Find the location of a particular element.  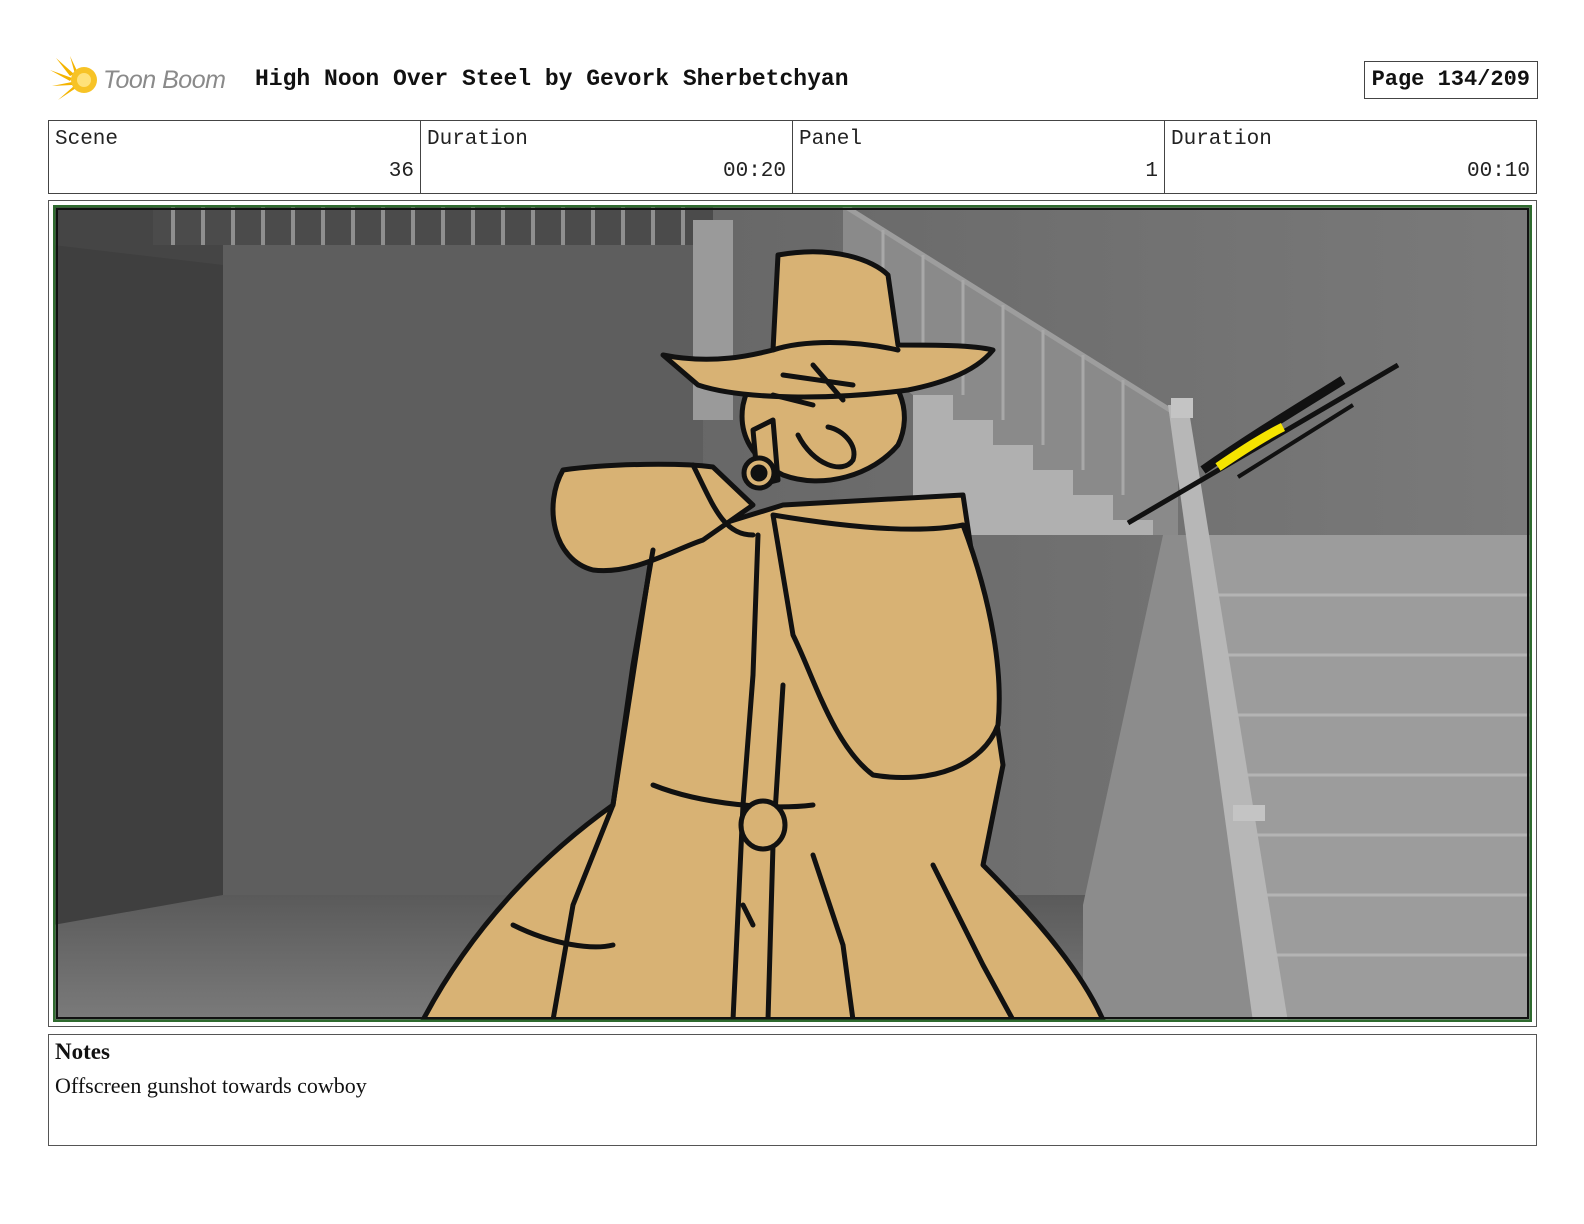

panel-duration-label: Duration is located at coordinates (1221, 139).